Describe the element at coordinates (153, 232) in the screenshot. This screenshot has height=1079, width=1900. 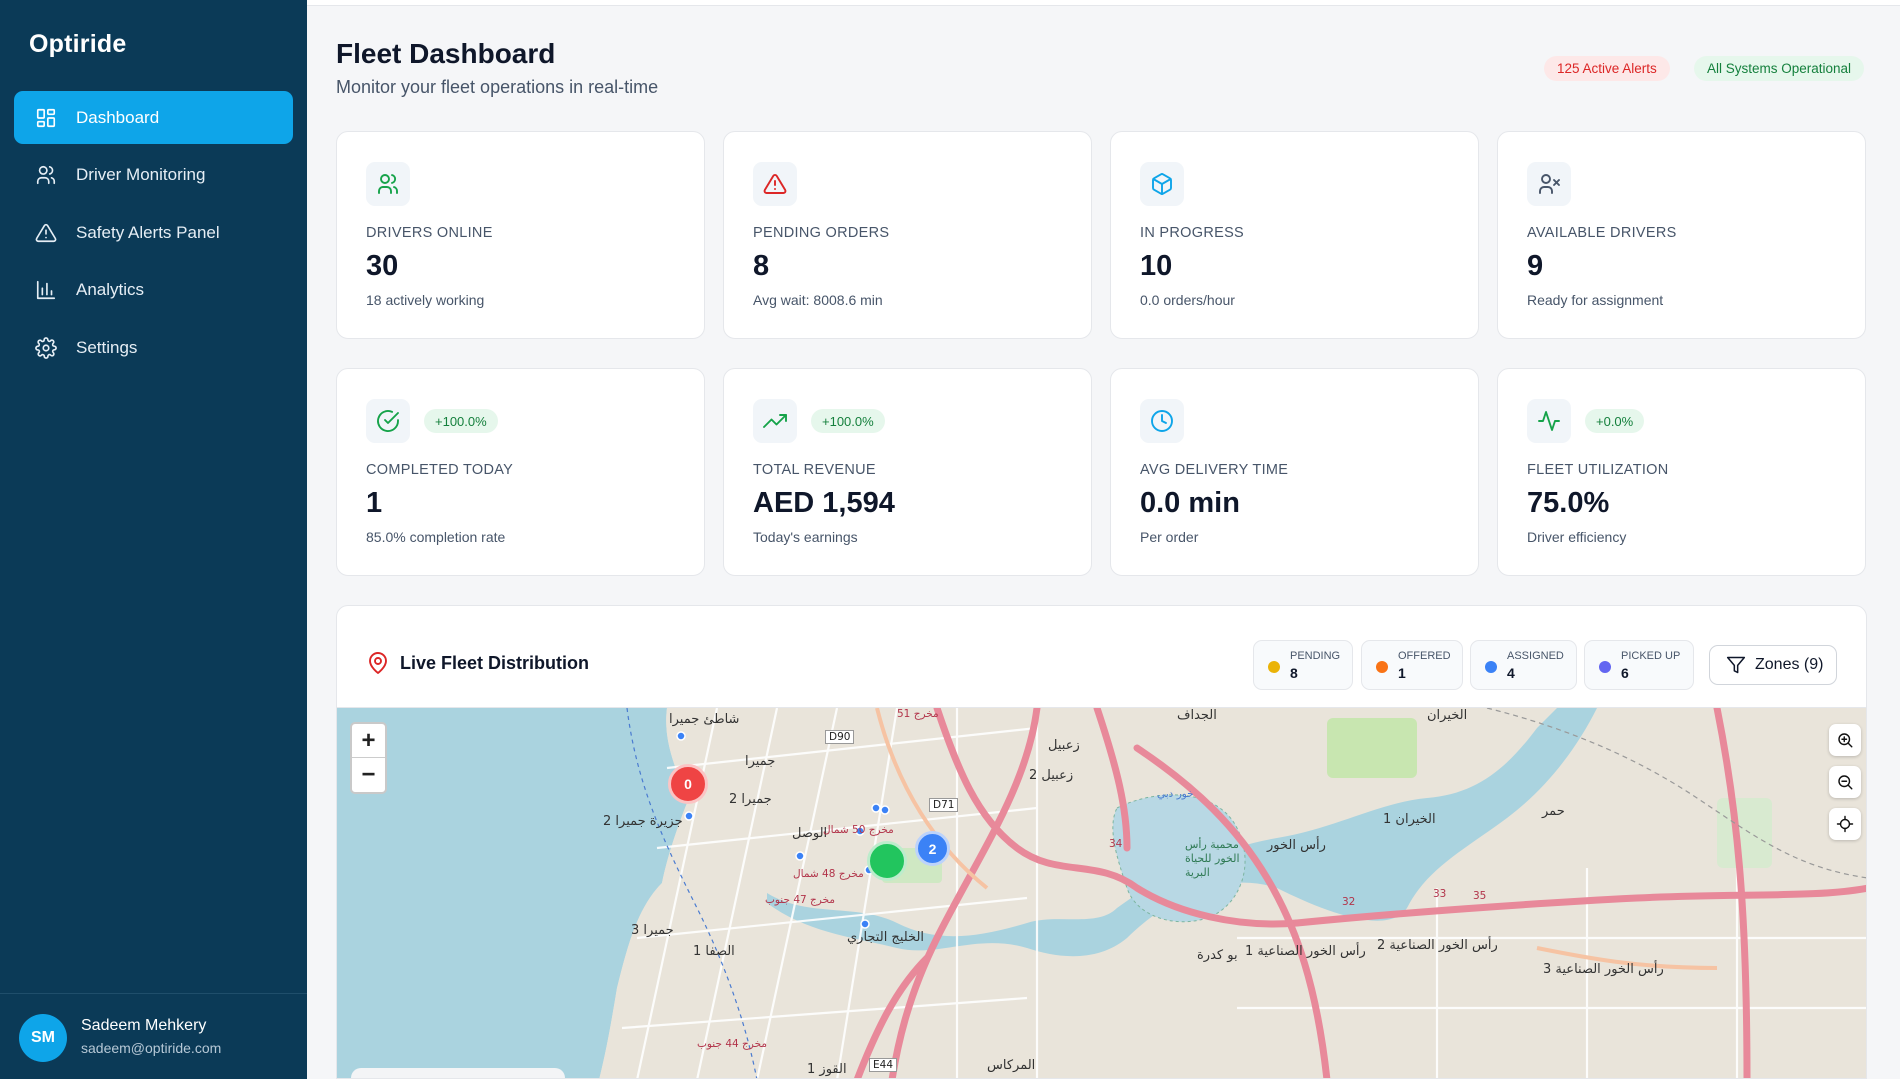
I see `sidebar-item-safety-alerts: Safety Alerts Panel` at that location.